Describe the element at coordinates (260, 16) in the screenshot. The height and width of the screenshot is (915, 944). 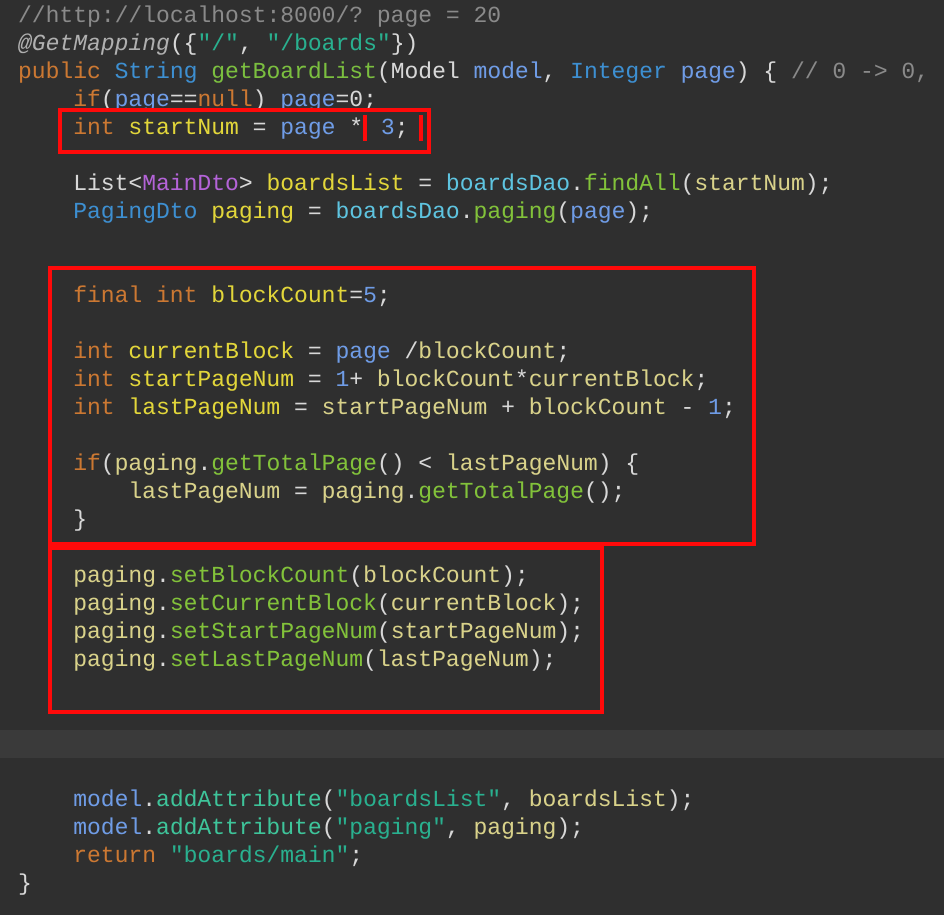
I see `code-line: //http://localhost:8000/? page = 20` at that location.